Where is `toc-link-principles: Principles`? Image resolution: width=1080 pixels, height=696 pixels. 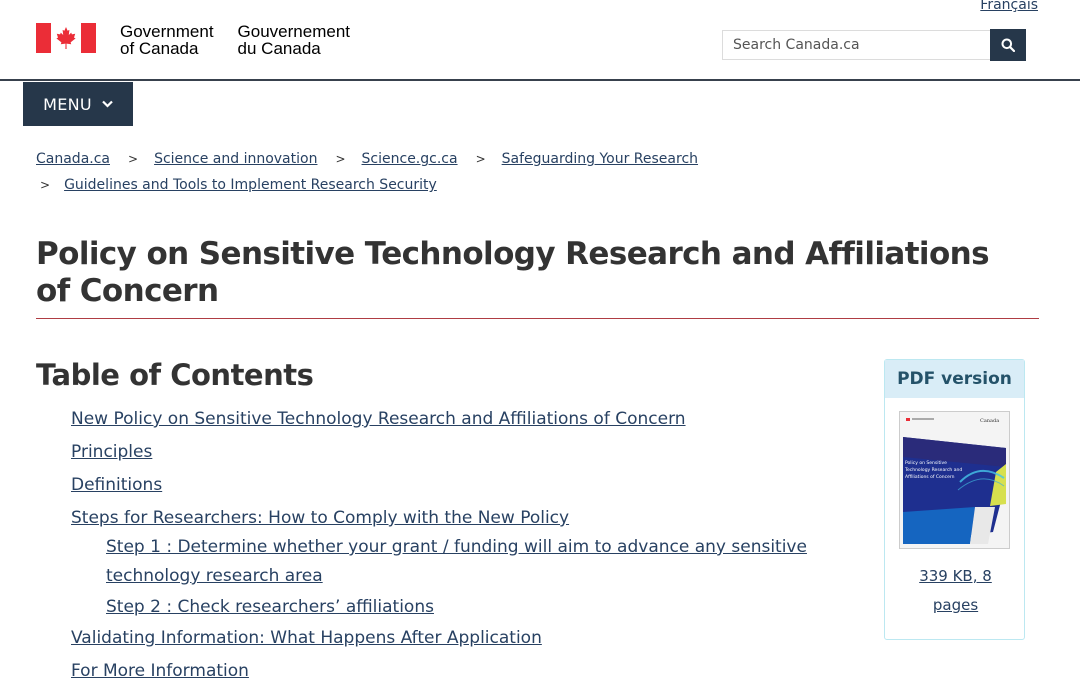 toc-link-principles: Principles is located at coordinates (111, 452).